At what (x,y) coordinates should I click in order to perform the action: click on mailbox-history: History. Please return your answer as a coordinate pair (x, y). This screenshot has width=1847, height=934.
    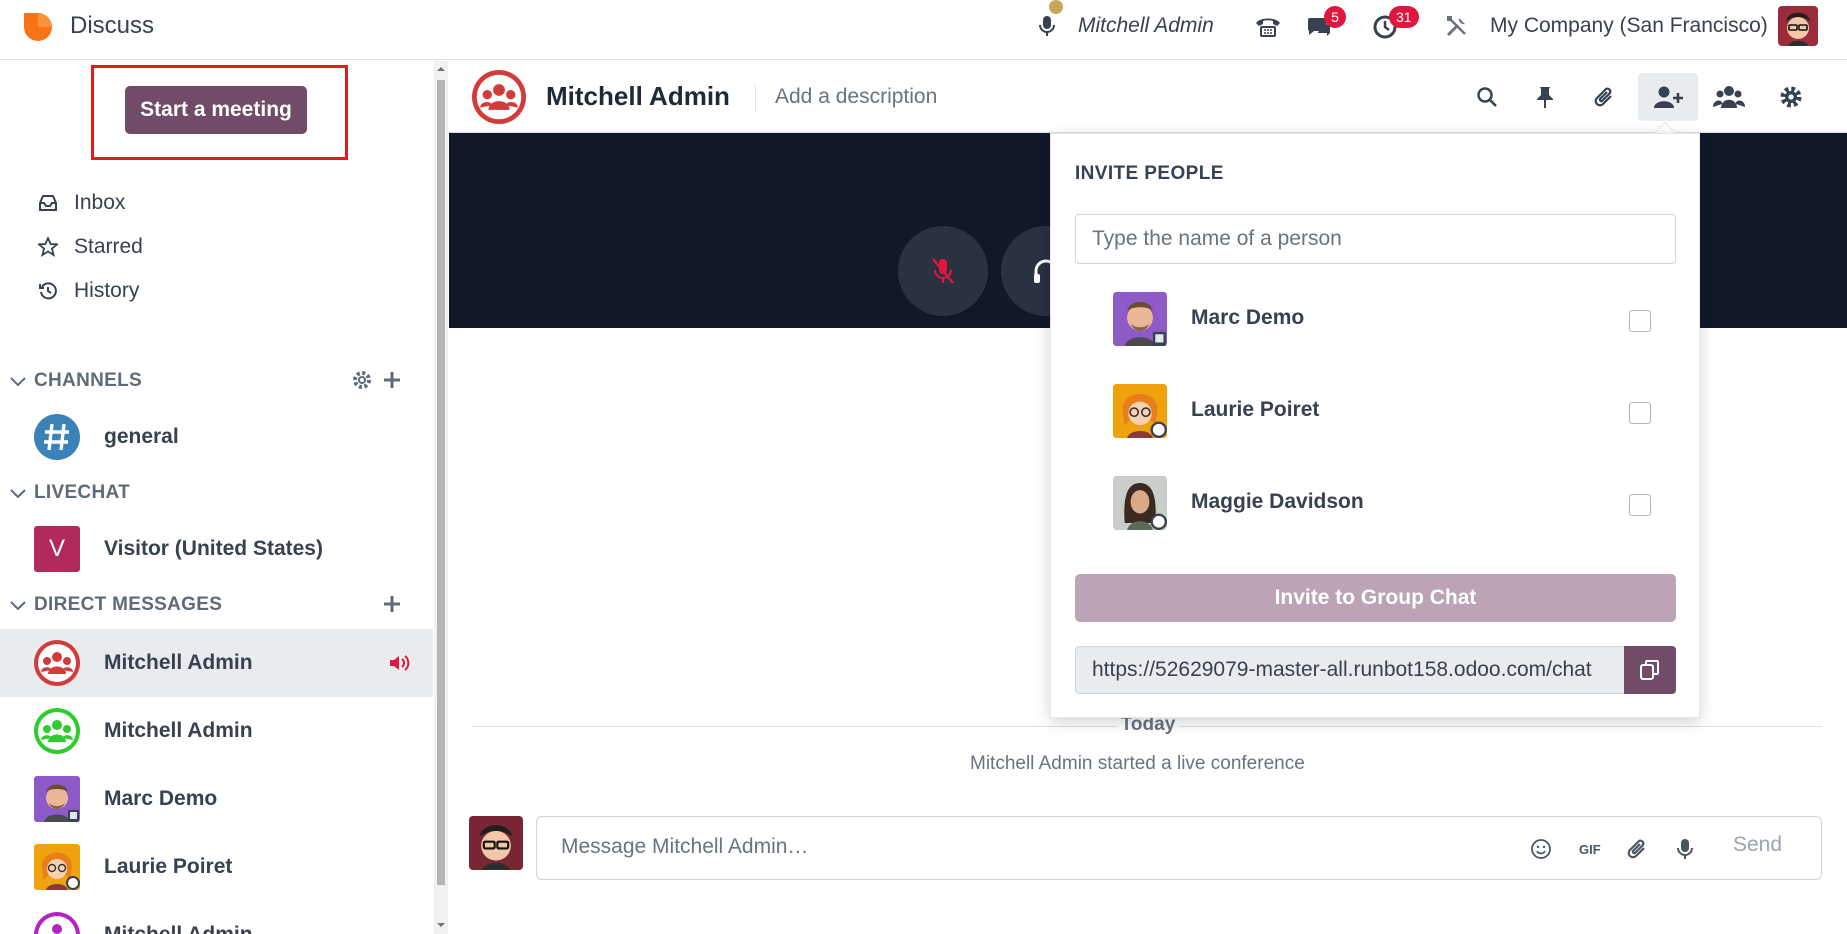
    Looking at the image, I should click on (226, 291).